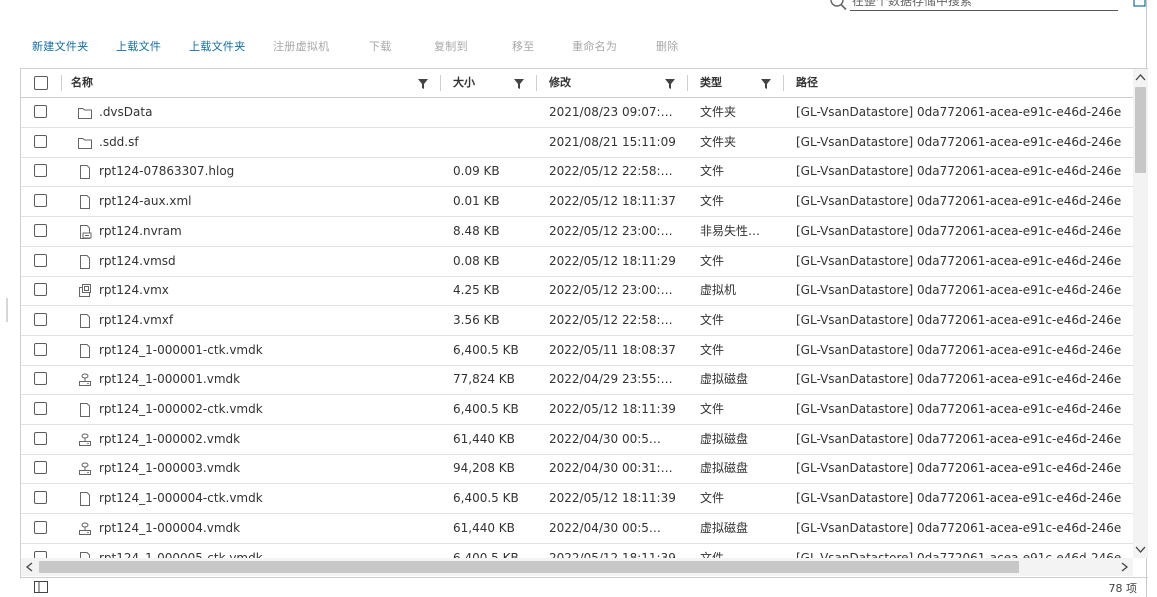 This screenshot has height=597, width=1157. What do you see at coordinates (266, 290) in the screenshot?
I see `cell-name: rpt124.vmx` at bounding box center [266, 290].